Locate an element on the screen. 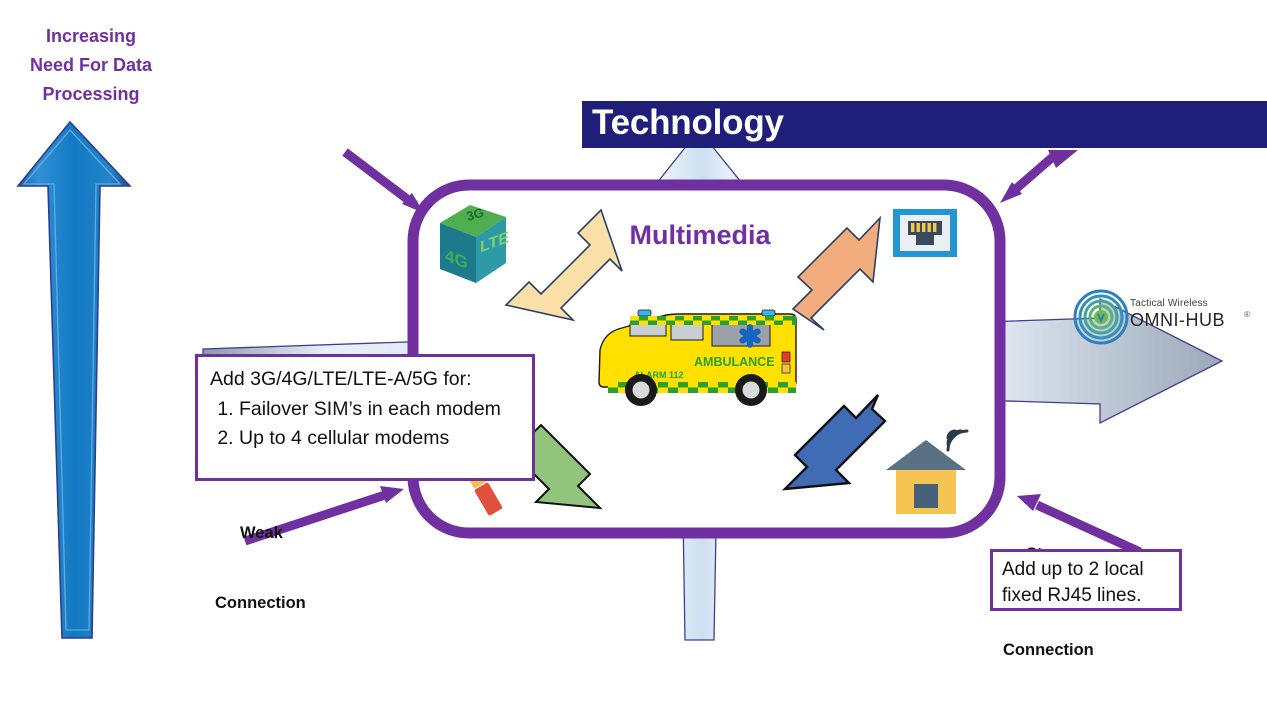 The height and width of the screenshot is (708, 1267). logo-rings-icon is located at coordinates (1101, 317).